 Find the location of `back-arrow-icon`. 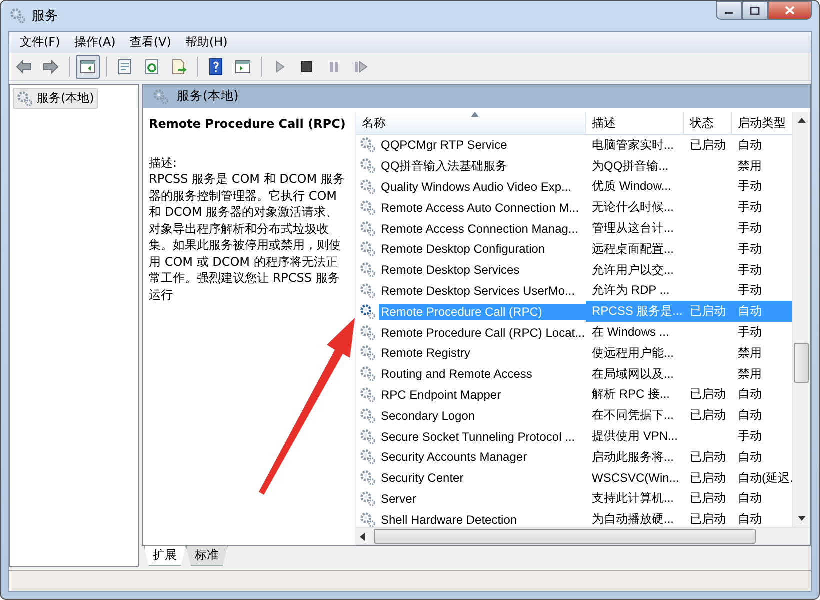

back-arrow-icon is located at coordinates (24, 67).